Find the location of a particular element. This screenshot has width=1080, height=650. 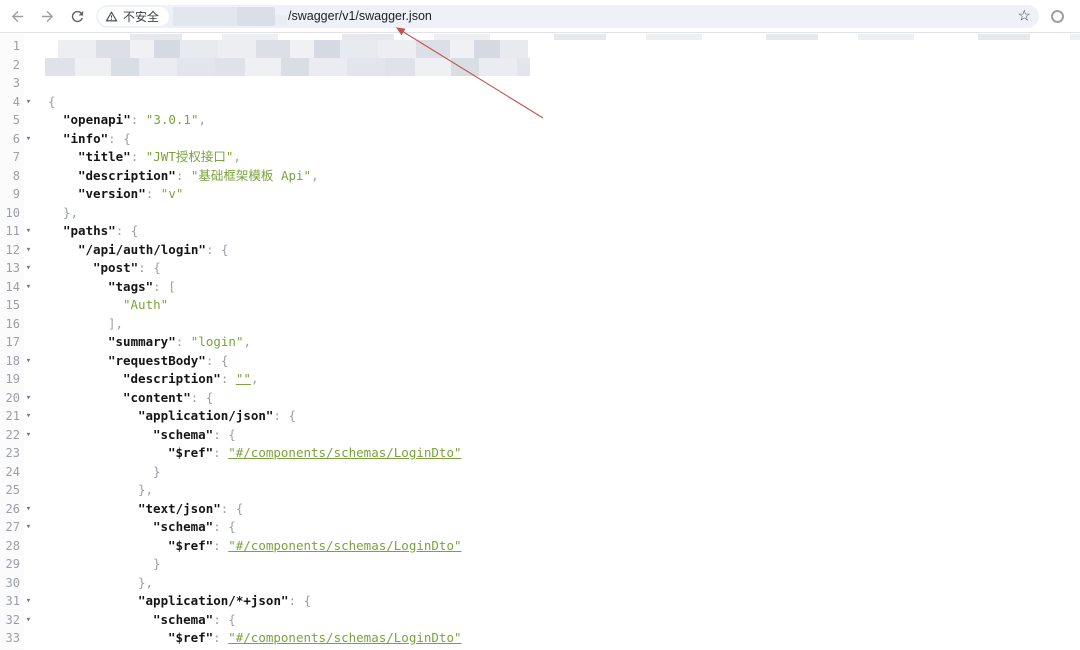

line-number: 19 is located at coordinates (12, 379).